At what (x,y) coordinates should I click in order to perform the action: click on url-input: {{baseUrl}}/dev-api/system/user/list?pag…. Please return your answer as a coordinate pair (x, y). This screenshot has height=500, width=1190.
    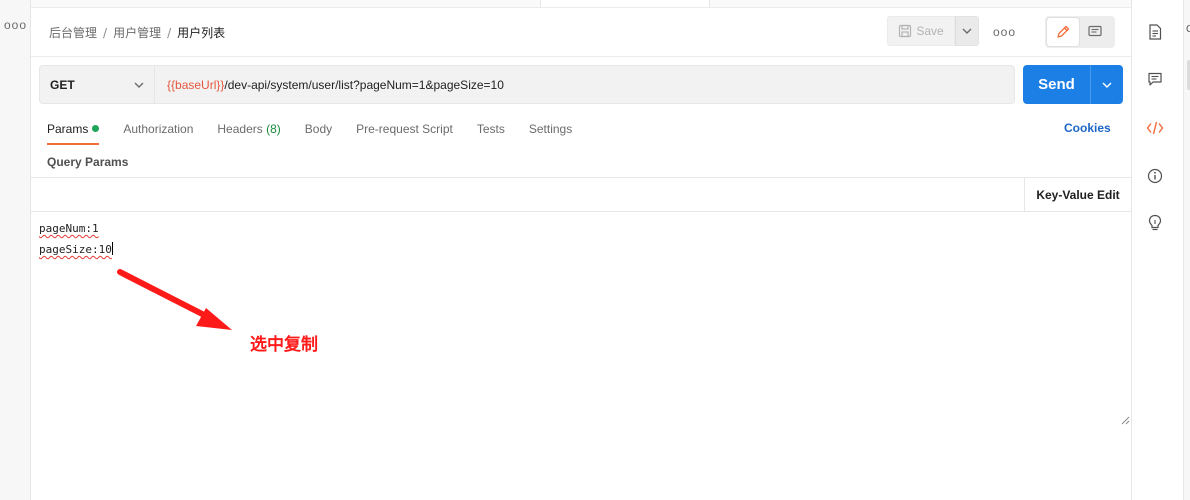
    Looking at the image, I should click on (585, 84).